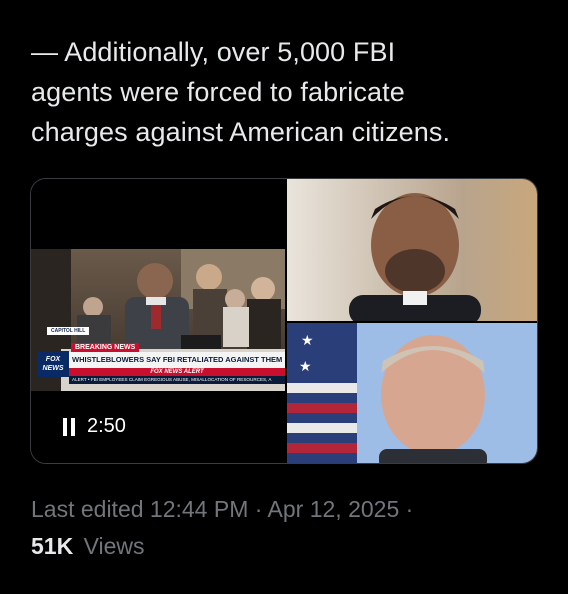  I want to click on views-label: Views, so click(114, 546).